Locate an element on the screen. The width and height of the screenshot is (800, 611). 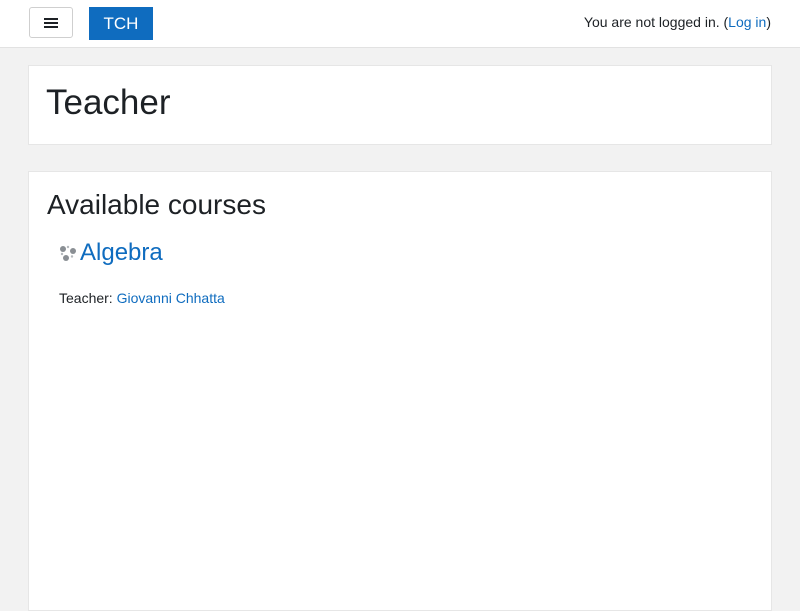
course-item: Algebra is located at coordinates (111, 253).